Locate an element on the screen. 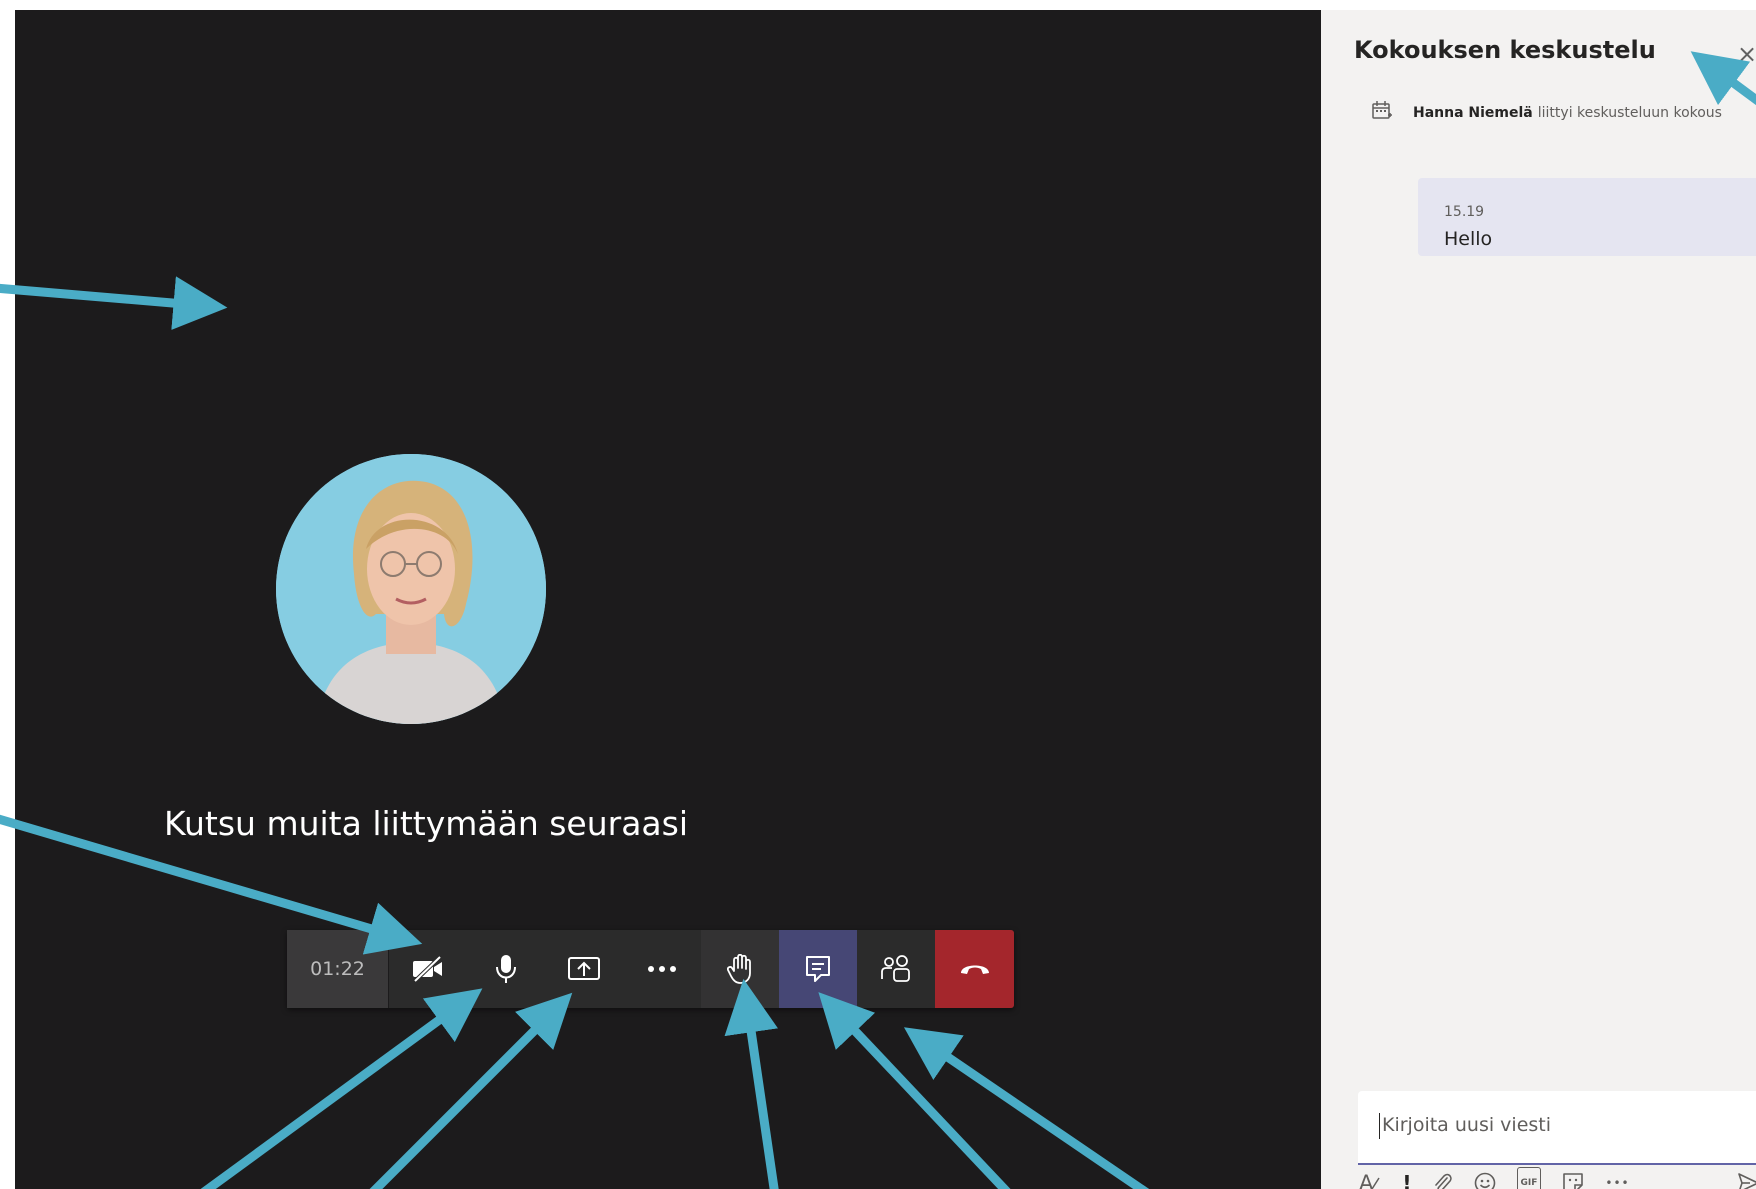 This screenshot has height=1189, width=1756. annotation-arrow-mic is located at coordinates (341, 1088).